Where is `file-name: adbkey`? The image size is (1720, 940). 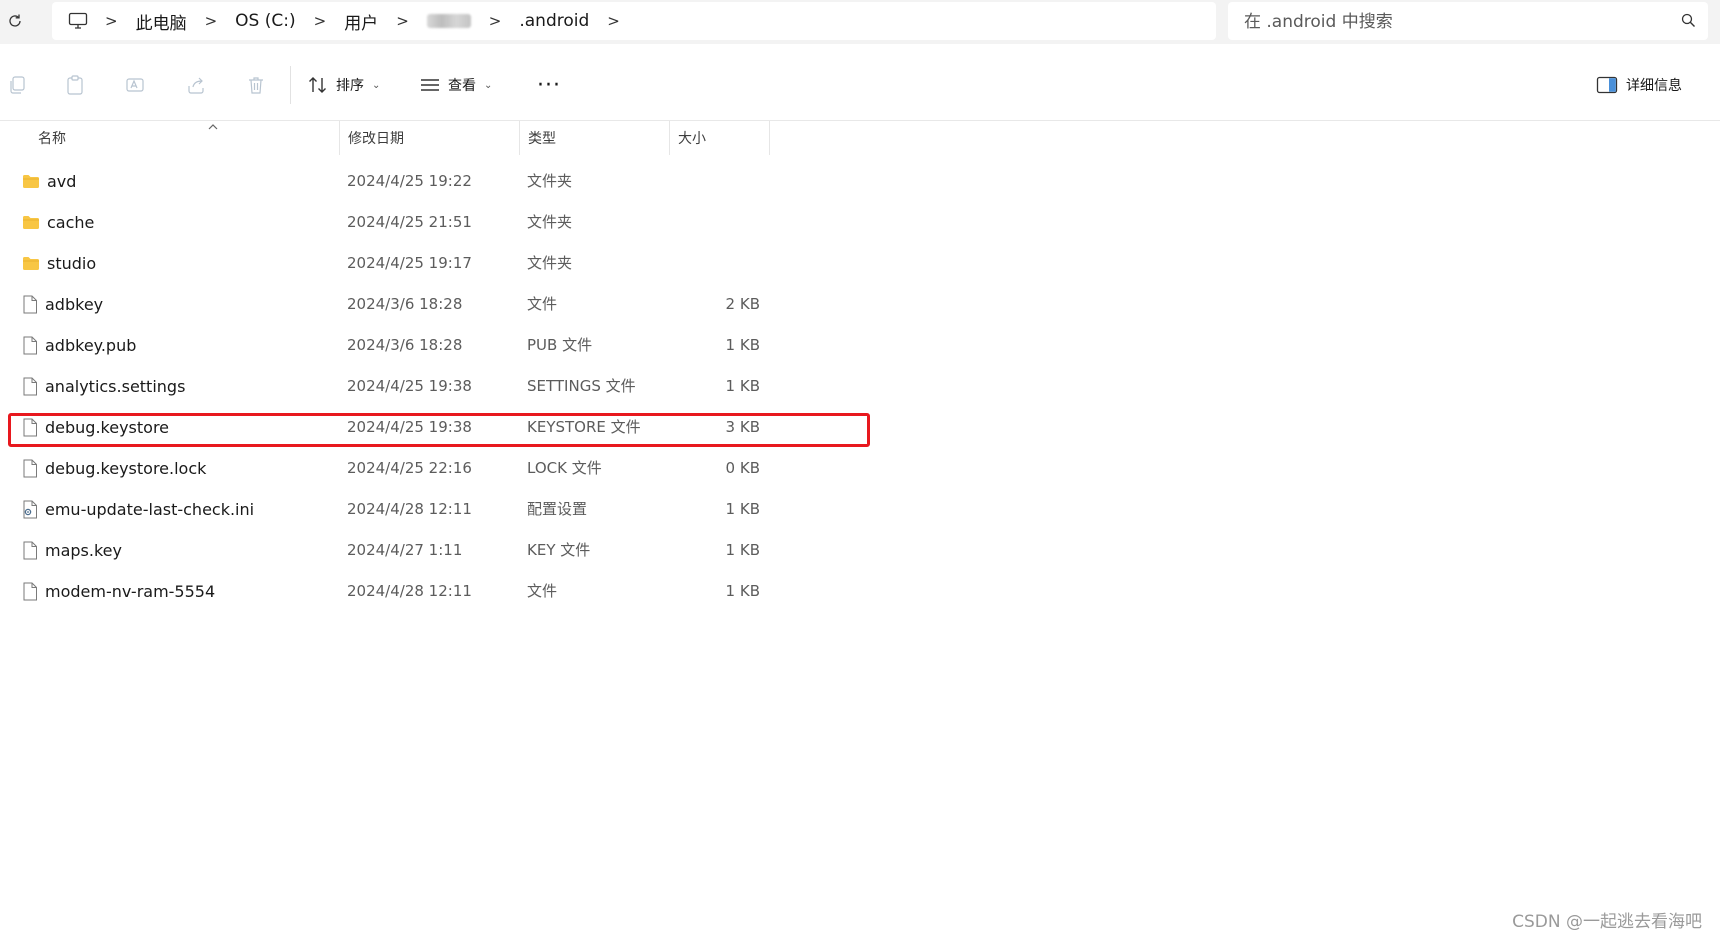
file-name: adbkey is located at coordinates (74, 304).